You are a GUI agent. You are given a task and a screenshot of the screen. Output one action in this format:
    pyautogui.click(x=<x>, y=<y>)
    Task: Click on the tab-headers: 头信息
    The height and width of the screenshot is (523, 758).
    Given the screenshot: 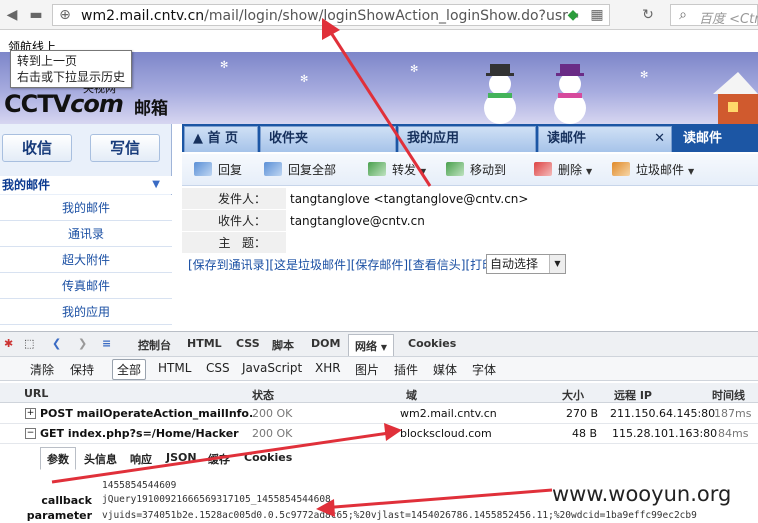 What is the action you would take?
    pyautogui.click(x=100, y=459)
    